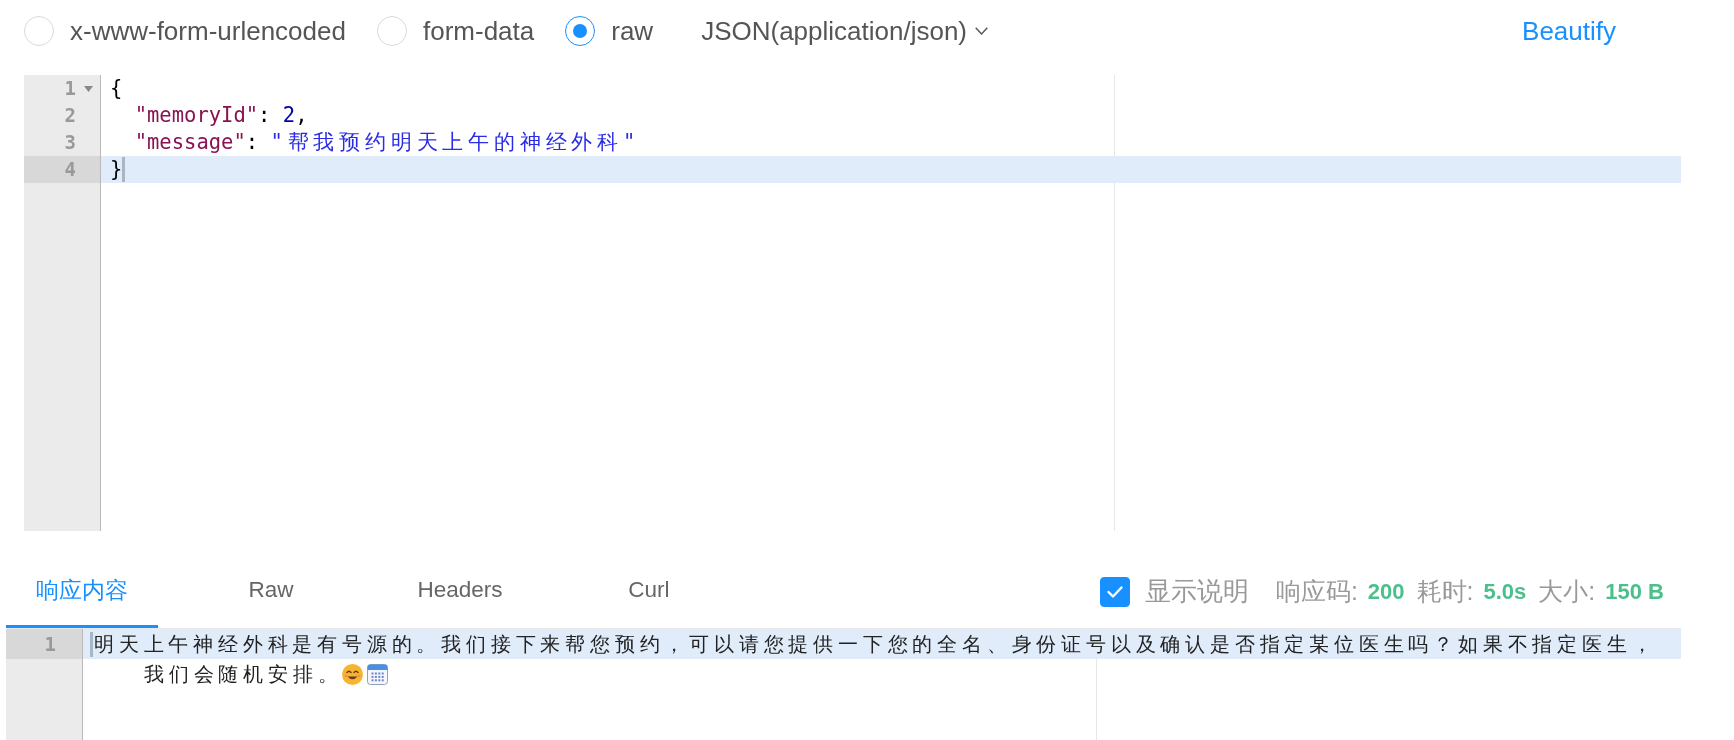  Describe the element at coordinates (70, 169) in the screenshot. I see `line-number: 4` at that location.